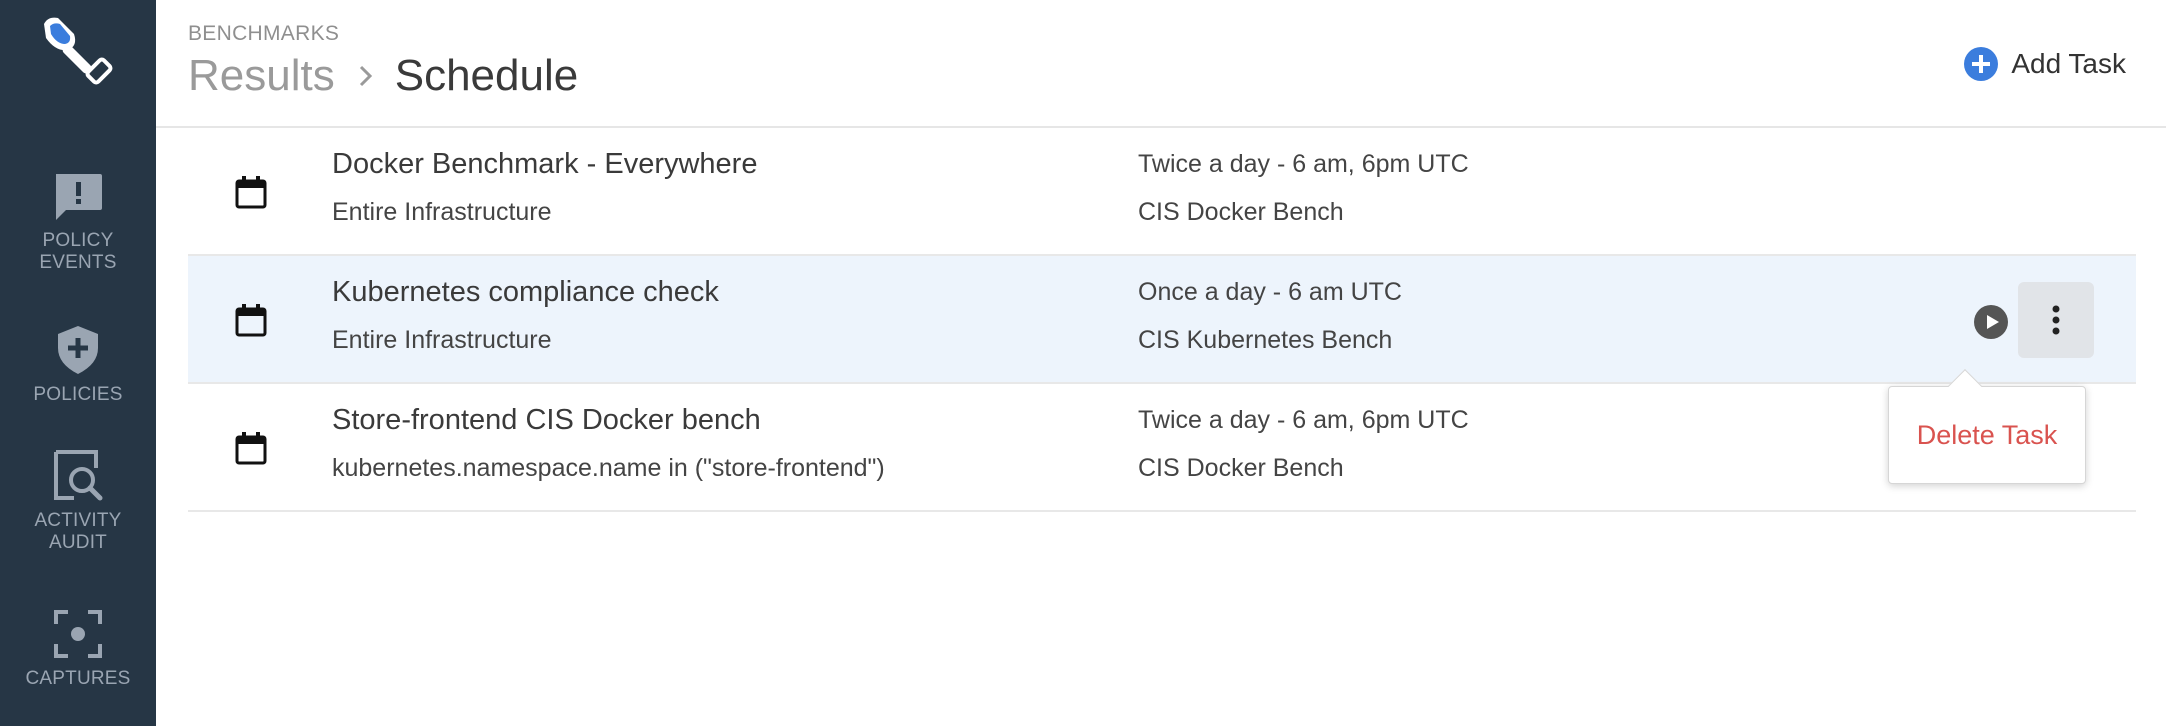 Image resolution: width=2166 pixels, height=726 pixels. I want to click on sidebar-item-label: Policies, so click(78, 394).